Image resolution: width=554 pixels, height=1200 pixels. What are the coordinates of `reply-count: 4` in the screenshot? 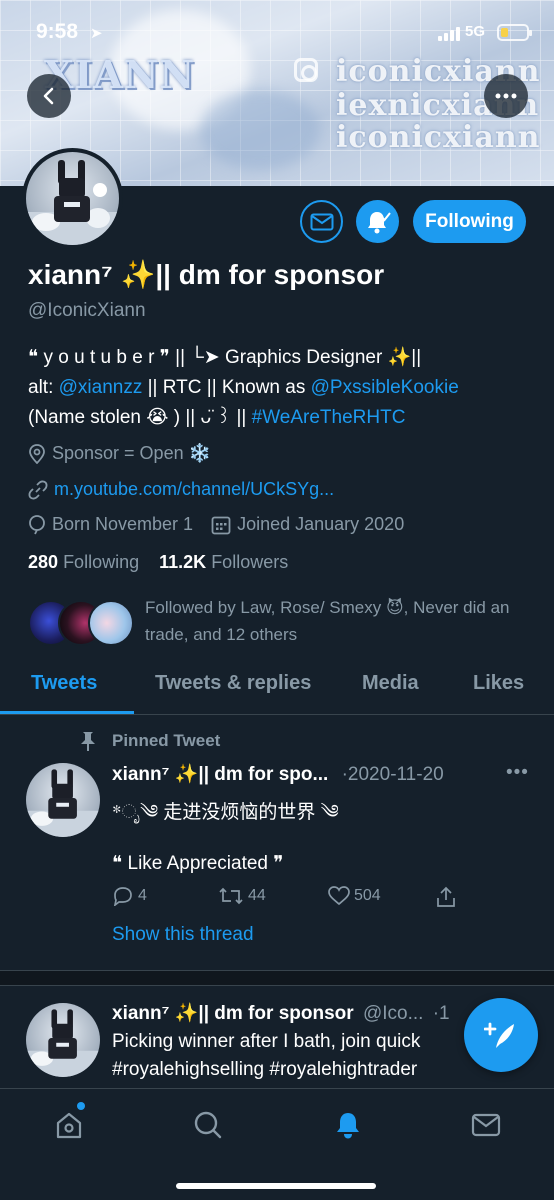 It's located at (142, 895).